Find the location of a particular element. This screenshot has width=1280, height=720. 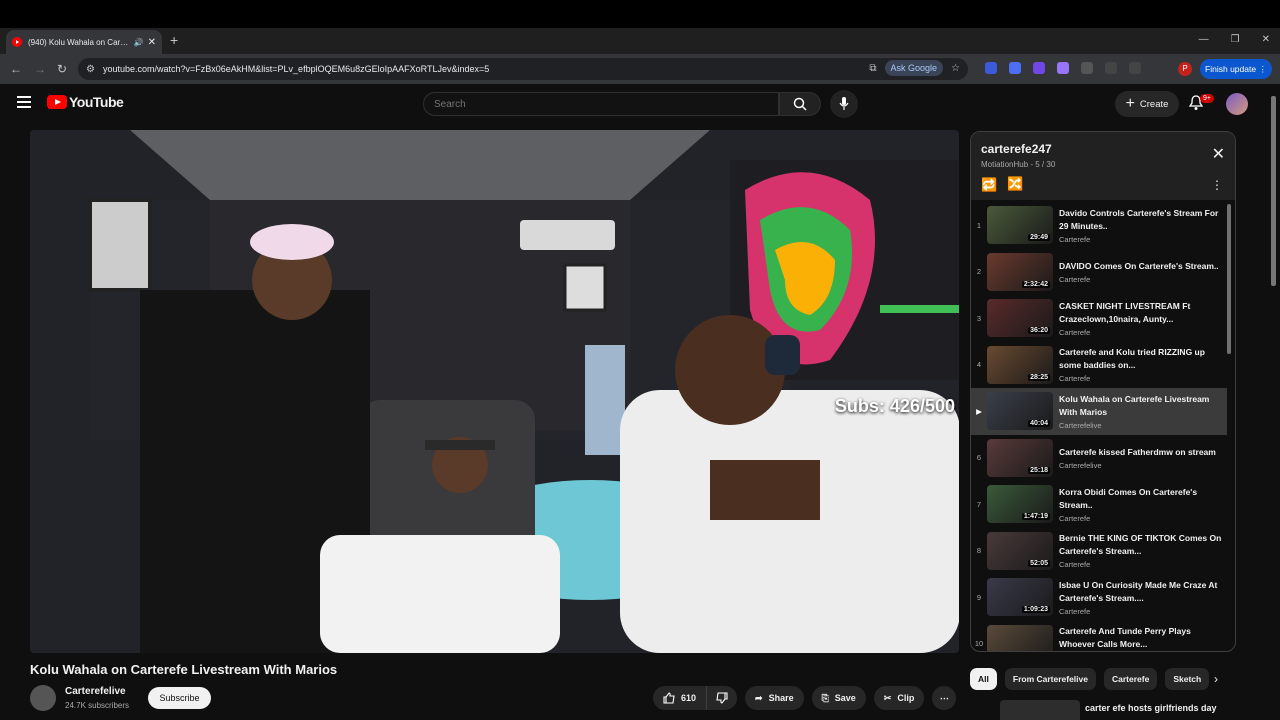

media-icon is located at coordinates (1111, 68).